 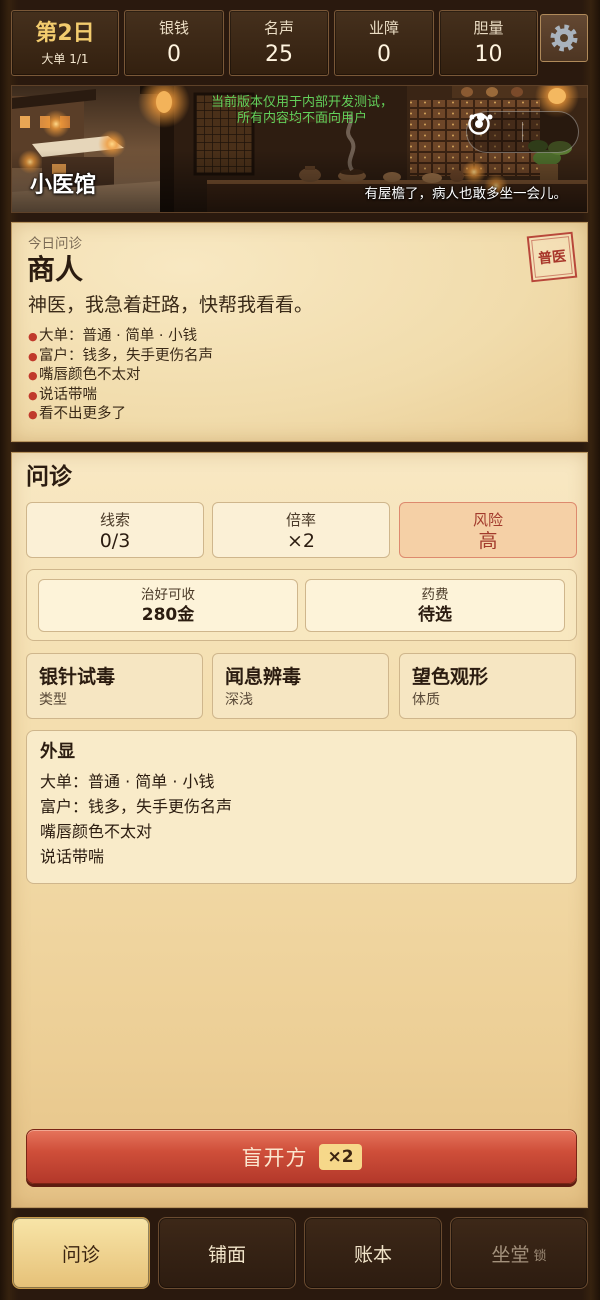 I want to click on stat-label: 胆量, so click(x=488, y=28).